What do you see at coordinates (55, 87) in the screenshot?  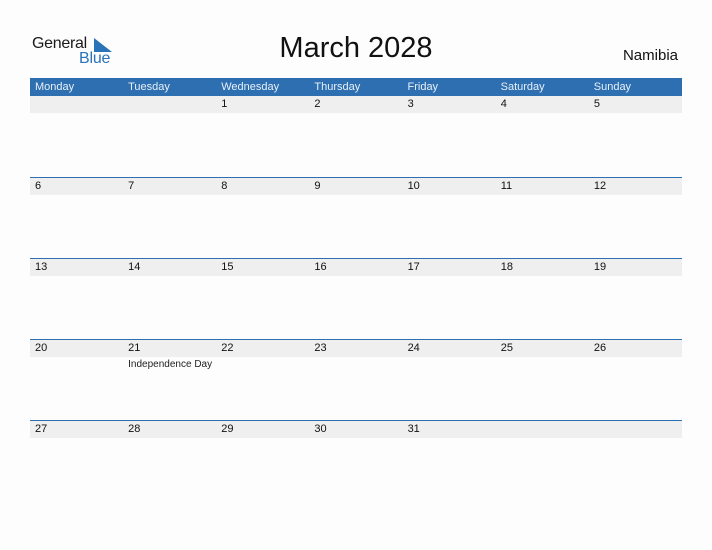 I see `weekday-monday: Monday` at bounding box center [55, 87].